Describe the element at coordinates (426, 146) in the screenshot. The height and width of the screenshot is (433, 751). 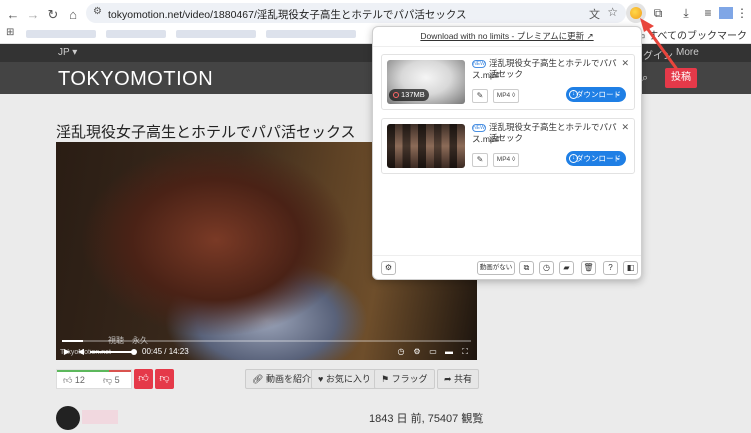
I see `video-thumbnail` at that location.